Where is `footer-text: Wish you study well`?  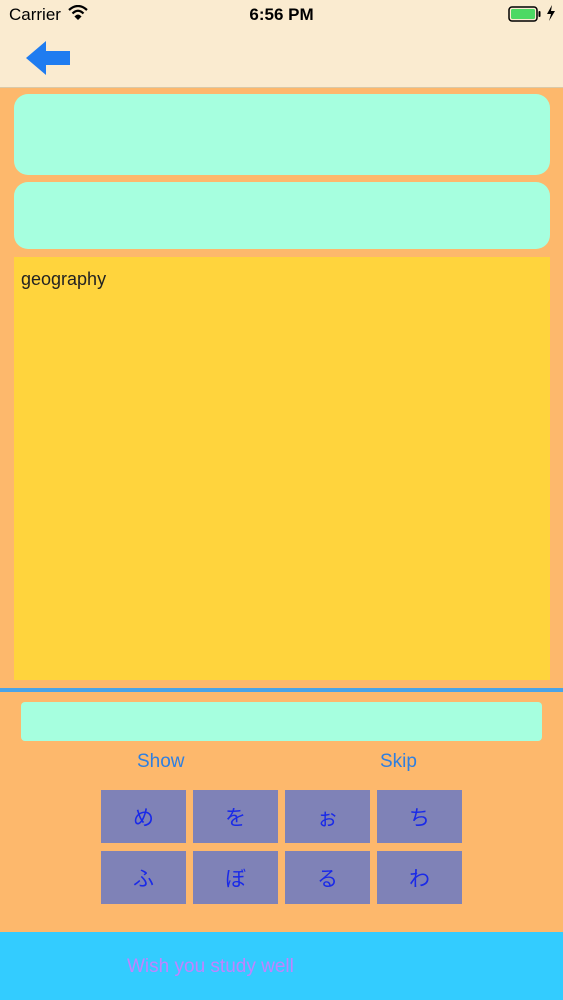 footer-text: Wish you study well is located at coordinates (210, 966).